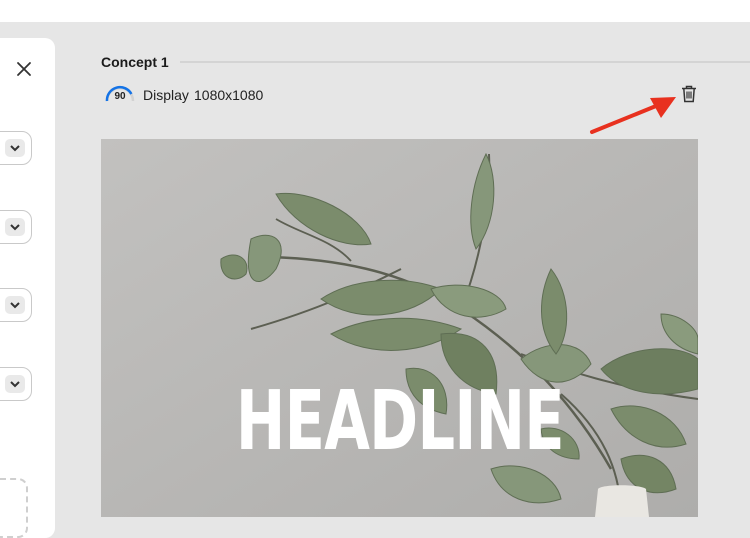 This screenshot has height=538, width=750. What do you see at coordinates (633, 115) in the screenshot?
I see `annotation-arrow` at bounding box center [633, 115].